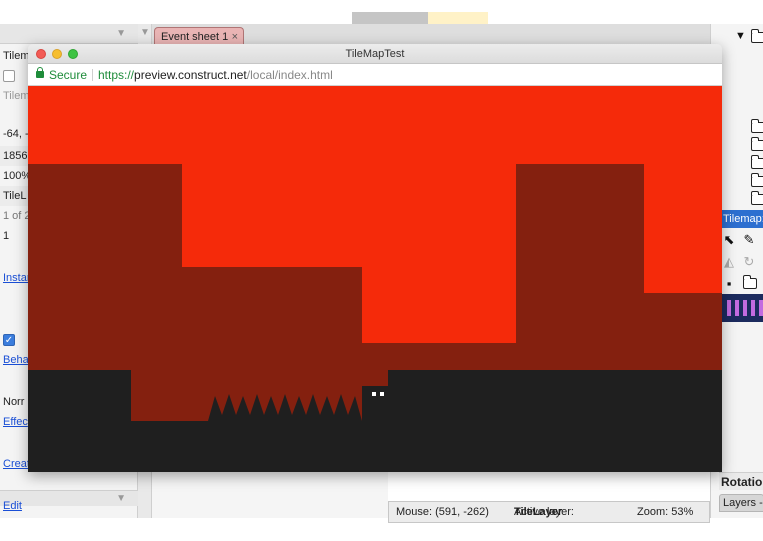  Describe the element at coordinates (69, 34) in the screenshot. I see `properties-header: ▼` at that location.